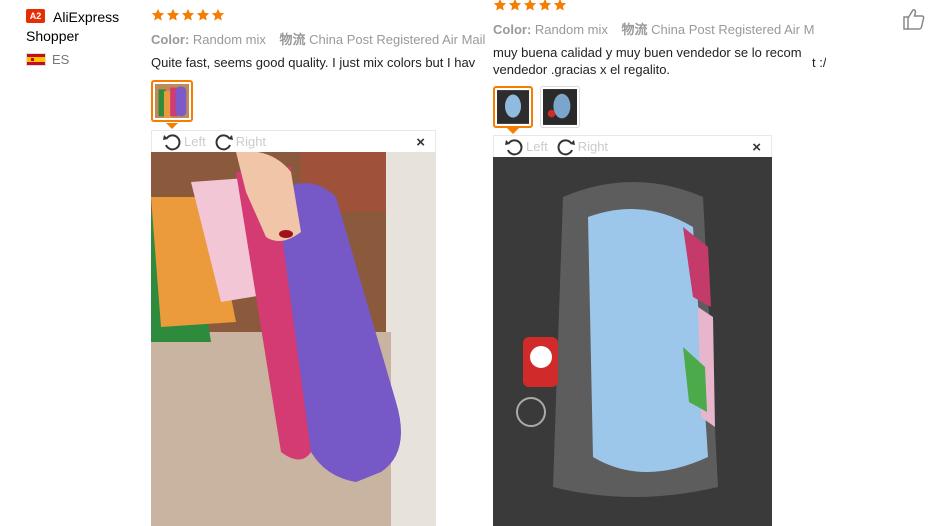 Image resolution: width=930 pixels, height=526 pixels. I want to click on shipping-value: China Post Registered Air Mail, so click(397, 39).